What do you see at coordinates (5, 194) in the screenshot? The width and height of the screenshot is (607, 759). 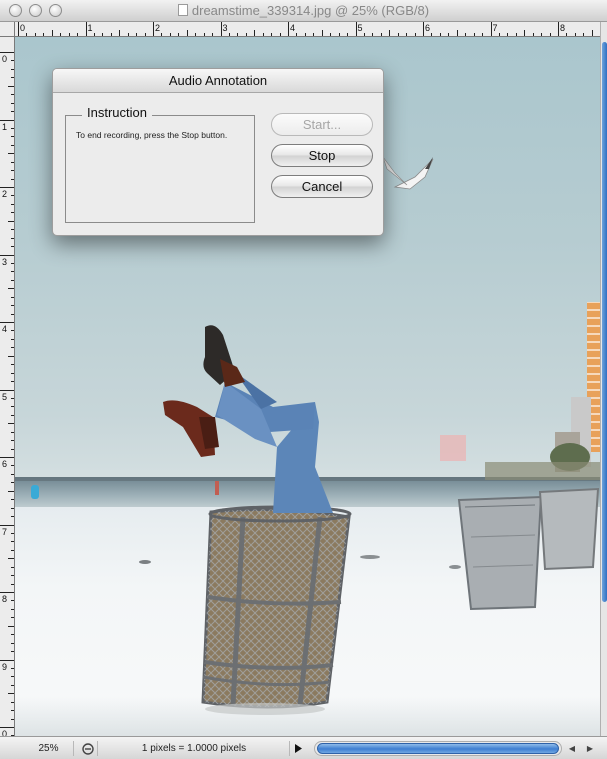 I see `ruler-label: 2` at bounding box center [5, 194].